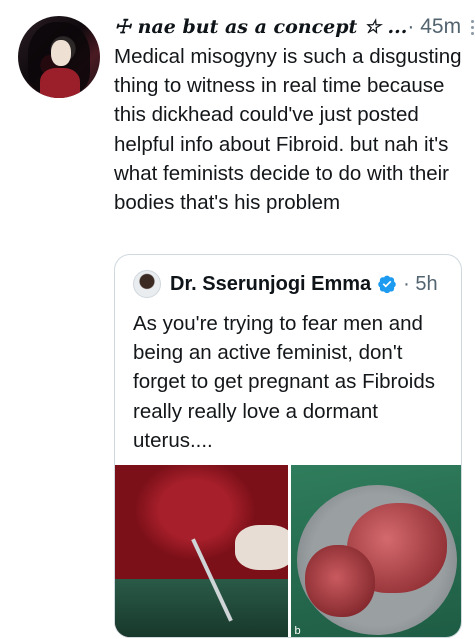  Describe the element at coordinates (201, 551) in the screenshot. I see `surgery-photo` at that location.